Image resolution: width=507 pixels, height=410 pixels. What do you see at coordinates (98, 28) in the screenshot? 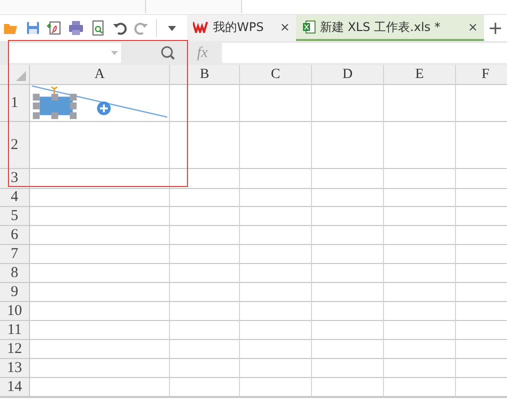
I see `print-preview-icon` at bounding box center [98, 28].